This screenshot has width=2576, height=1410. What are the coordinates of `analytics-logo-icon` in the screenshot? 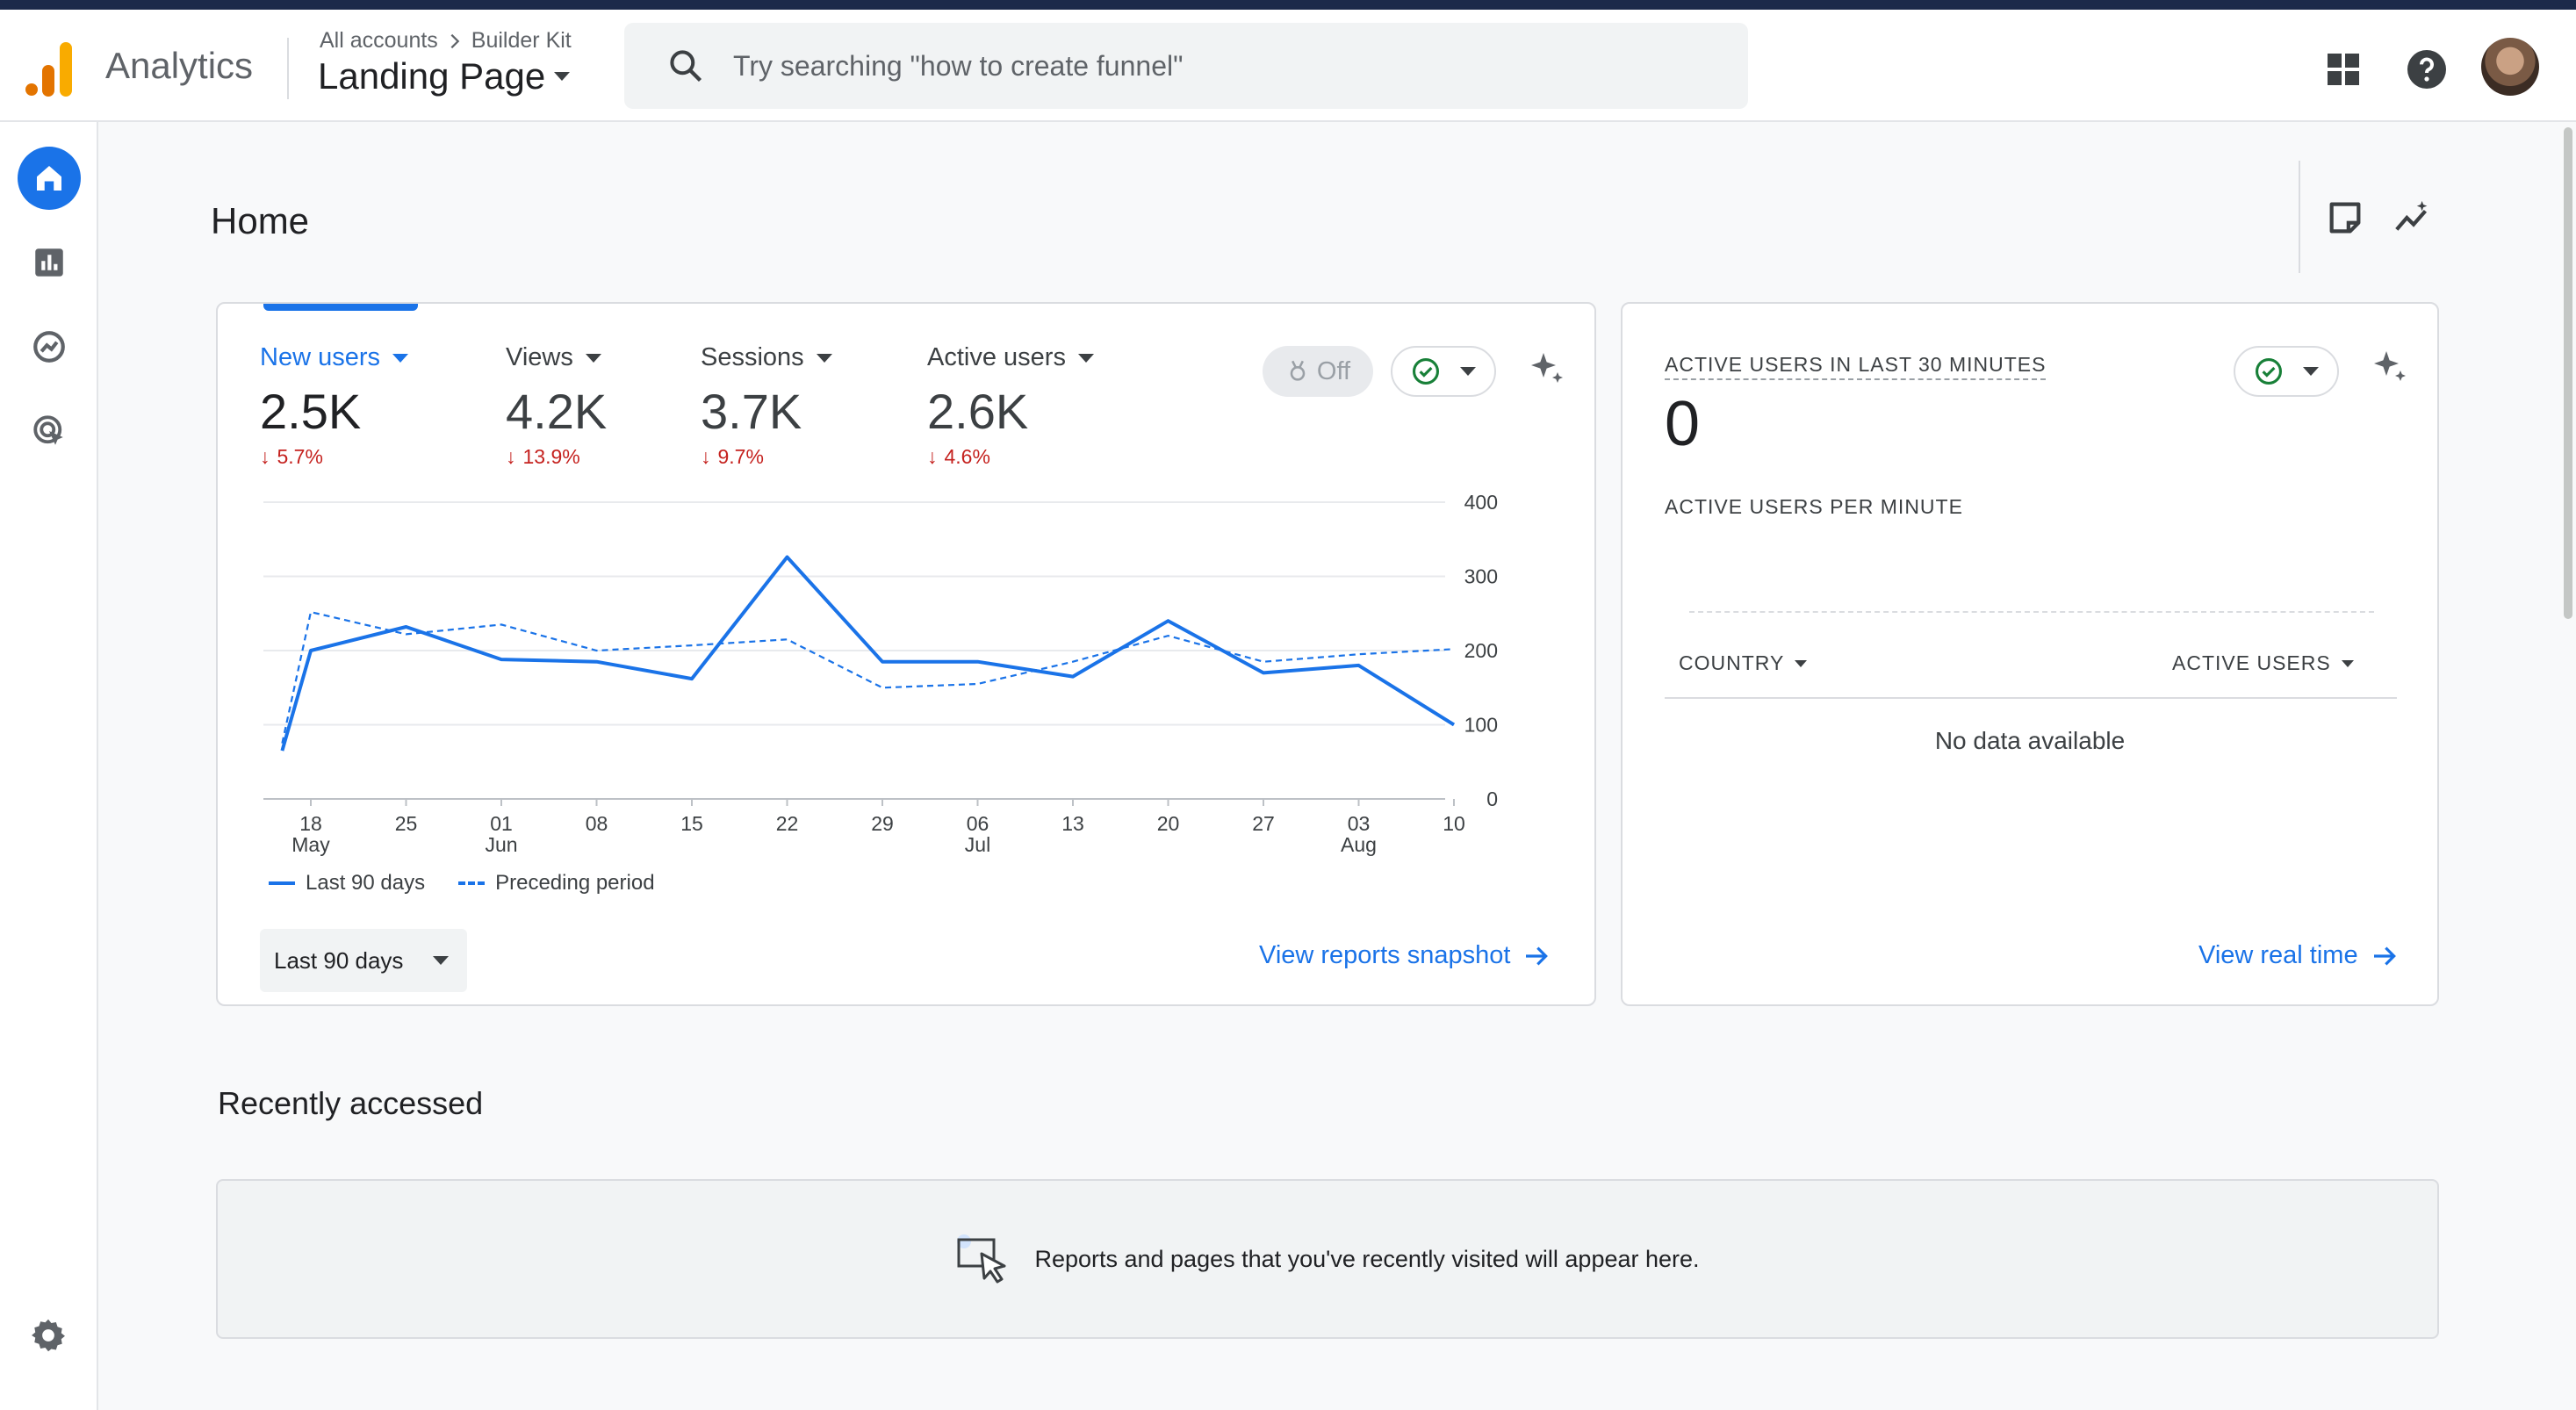 It's located at (50, 69).